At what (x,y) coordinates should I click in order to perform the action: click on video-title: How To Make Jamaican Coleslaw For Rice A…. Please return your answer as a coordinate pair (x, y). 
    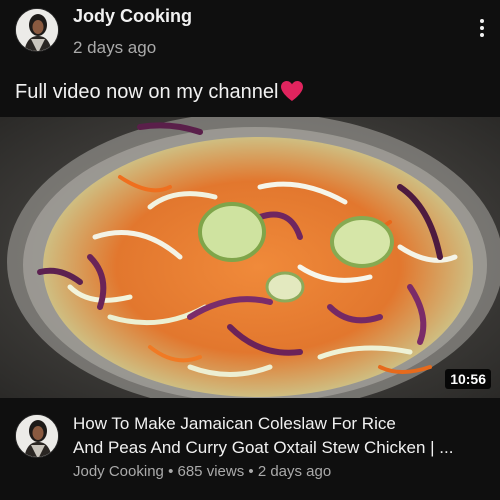
    Looking at the image, I should click on (283, 436).